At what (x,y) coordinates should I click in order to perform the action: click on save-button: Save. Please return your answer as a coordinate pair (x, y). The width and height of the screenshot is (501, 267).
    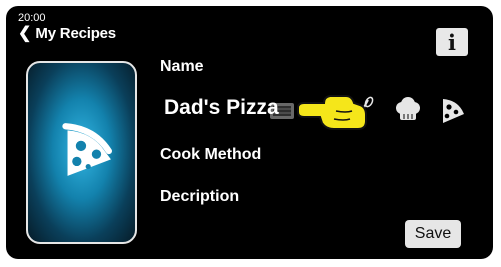
    Looking at the image, I should click on (433, 234).